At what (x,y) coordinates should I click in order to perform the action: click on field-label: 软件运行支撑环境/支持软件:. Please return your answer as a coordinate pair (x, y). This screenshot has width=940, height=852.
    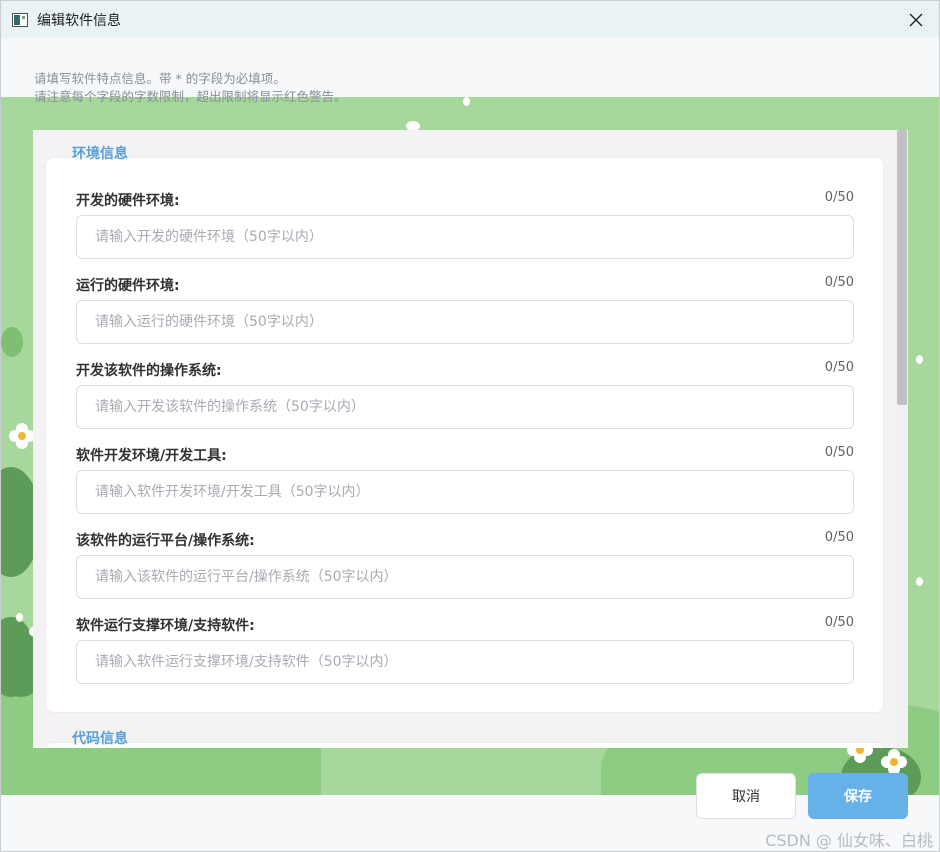
    Looking at the image, I should click on (165, 626).